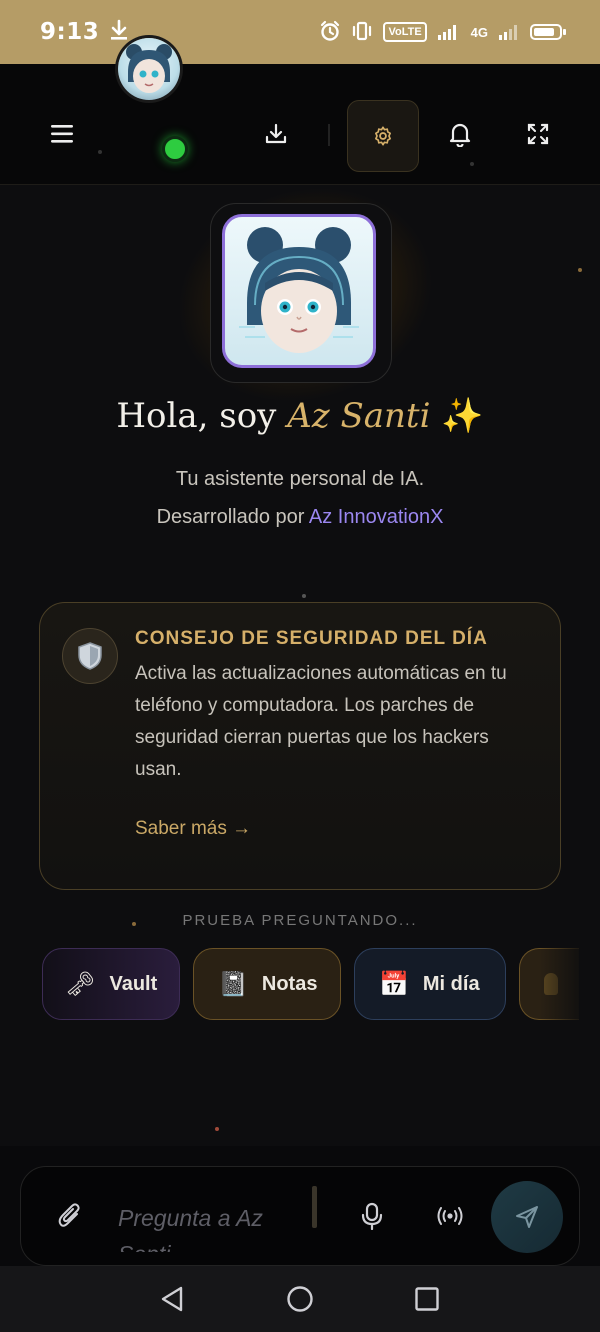 The width and height of the screenshot is (600, 1332). I want to click on paperclip-icon, so click(69, 1215).